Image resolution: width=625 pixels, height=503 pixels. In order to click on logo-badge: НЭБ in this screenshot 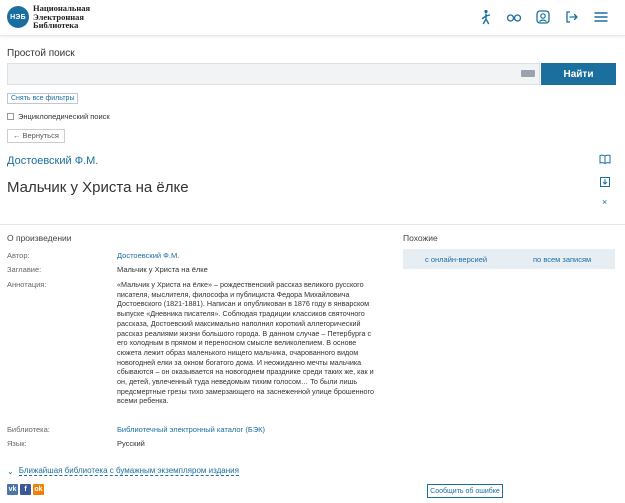, I will do `click(18, 17)`.